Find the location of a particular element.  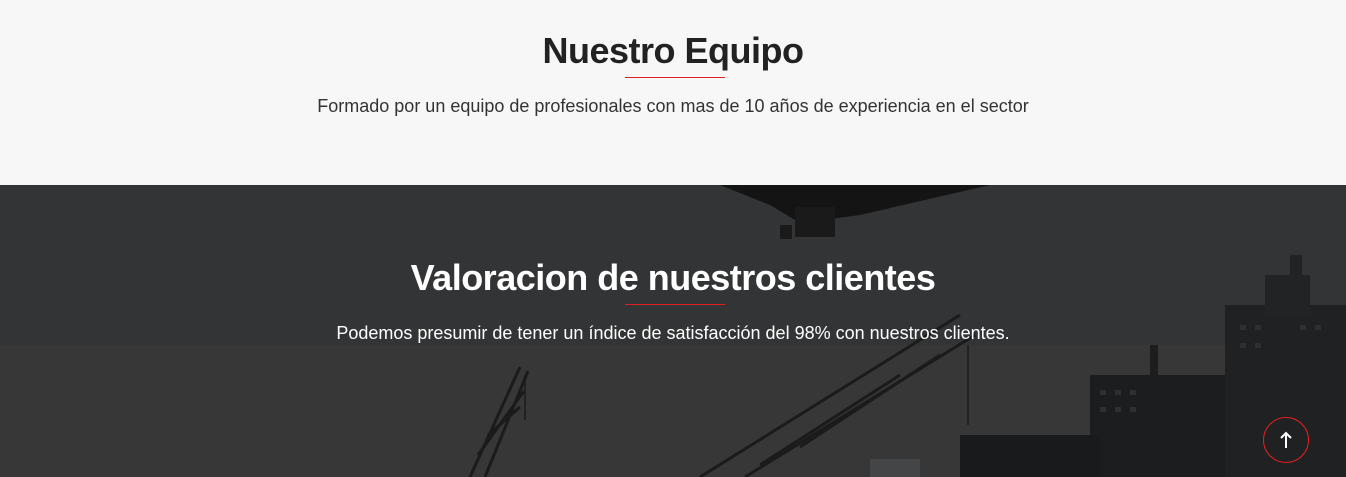

reviews-title: Valoracion de nuestros clientes is located at coordinates (673, 277).